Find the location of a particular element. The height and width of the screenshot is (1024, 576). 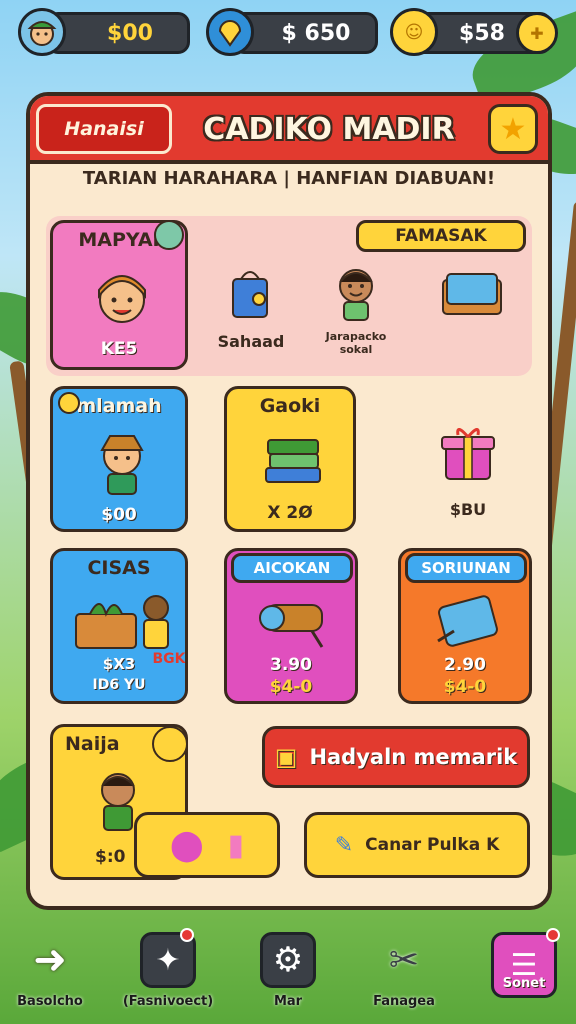

gift-label: $BU is located at coordinates (468, 509).